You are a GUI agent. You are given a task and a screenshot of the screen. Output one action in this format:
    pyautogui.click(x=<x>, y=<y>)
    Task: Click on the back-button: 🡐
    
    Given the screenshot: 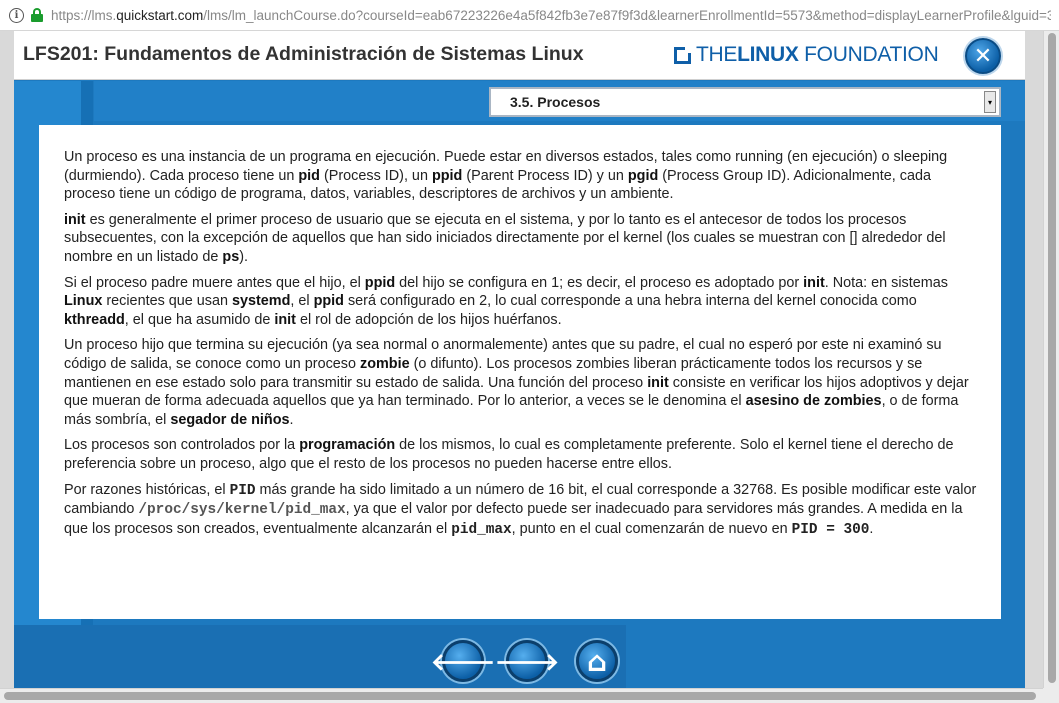 What is the action you would take?
    pyautogui.click(x=463, y=661)
    